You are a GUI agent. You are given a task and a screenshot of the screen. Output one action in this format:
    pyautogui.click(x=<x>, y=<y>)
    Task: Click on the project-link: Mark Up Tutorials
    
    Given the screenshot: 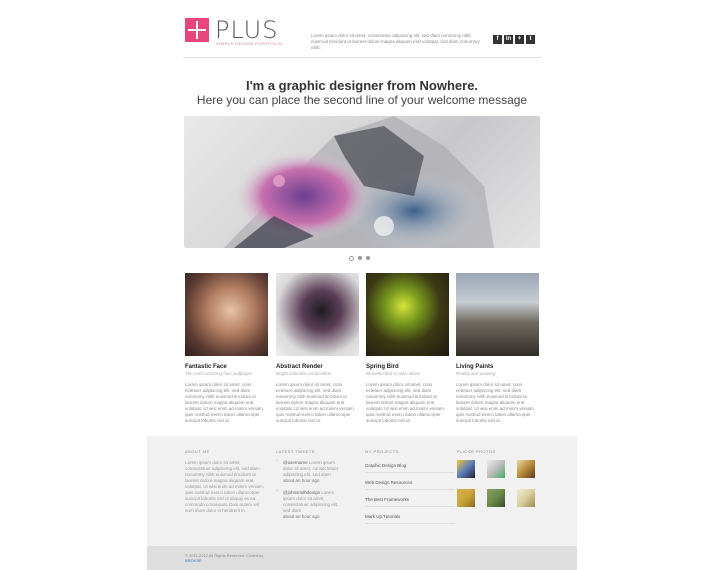 What is the action you would take?
    pyautogui.click(x=410, y=517)
    